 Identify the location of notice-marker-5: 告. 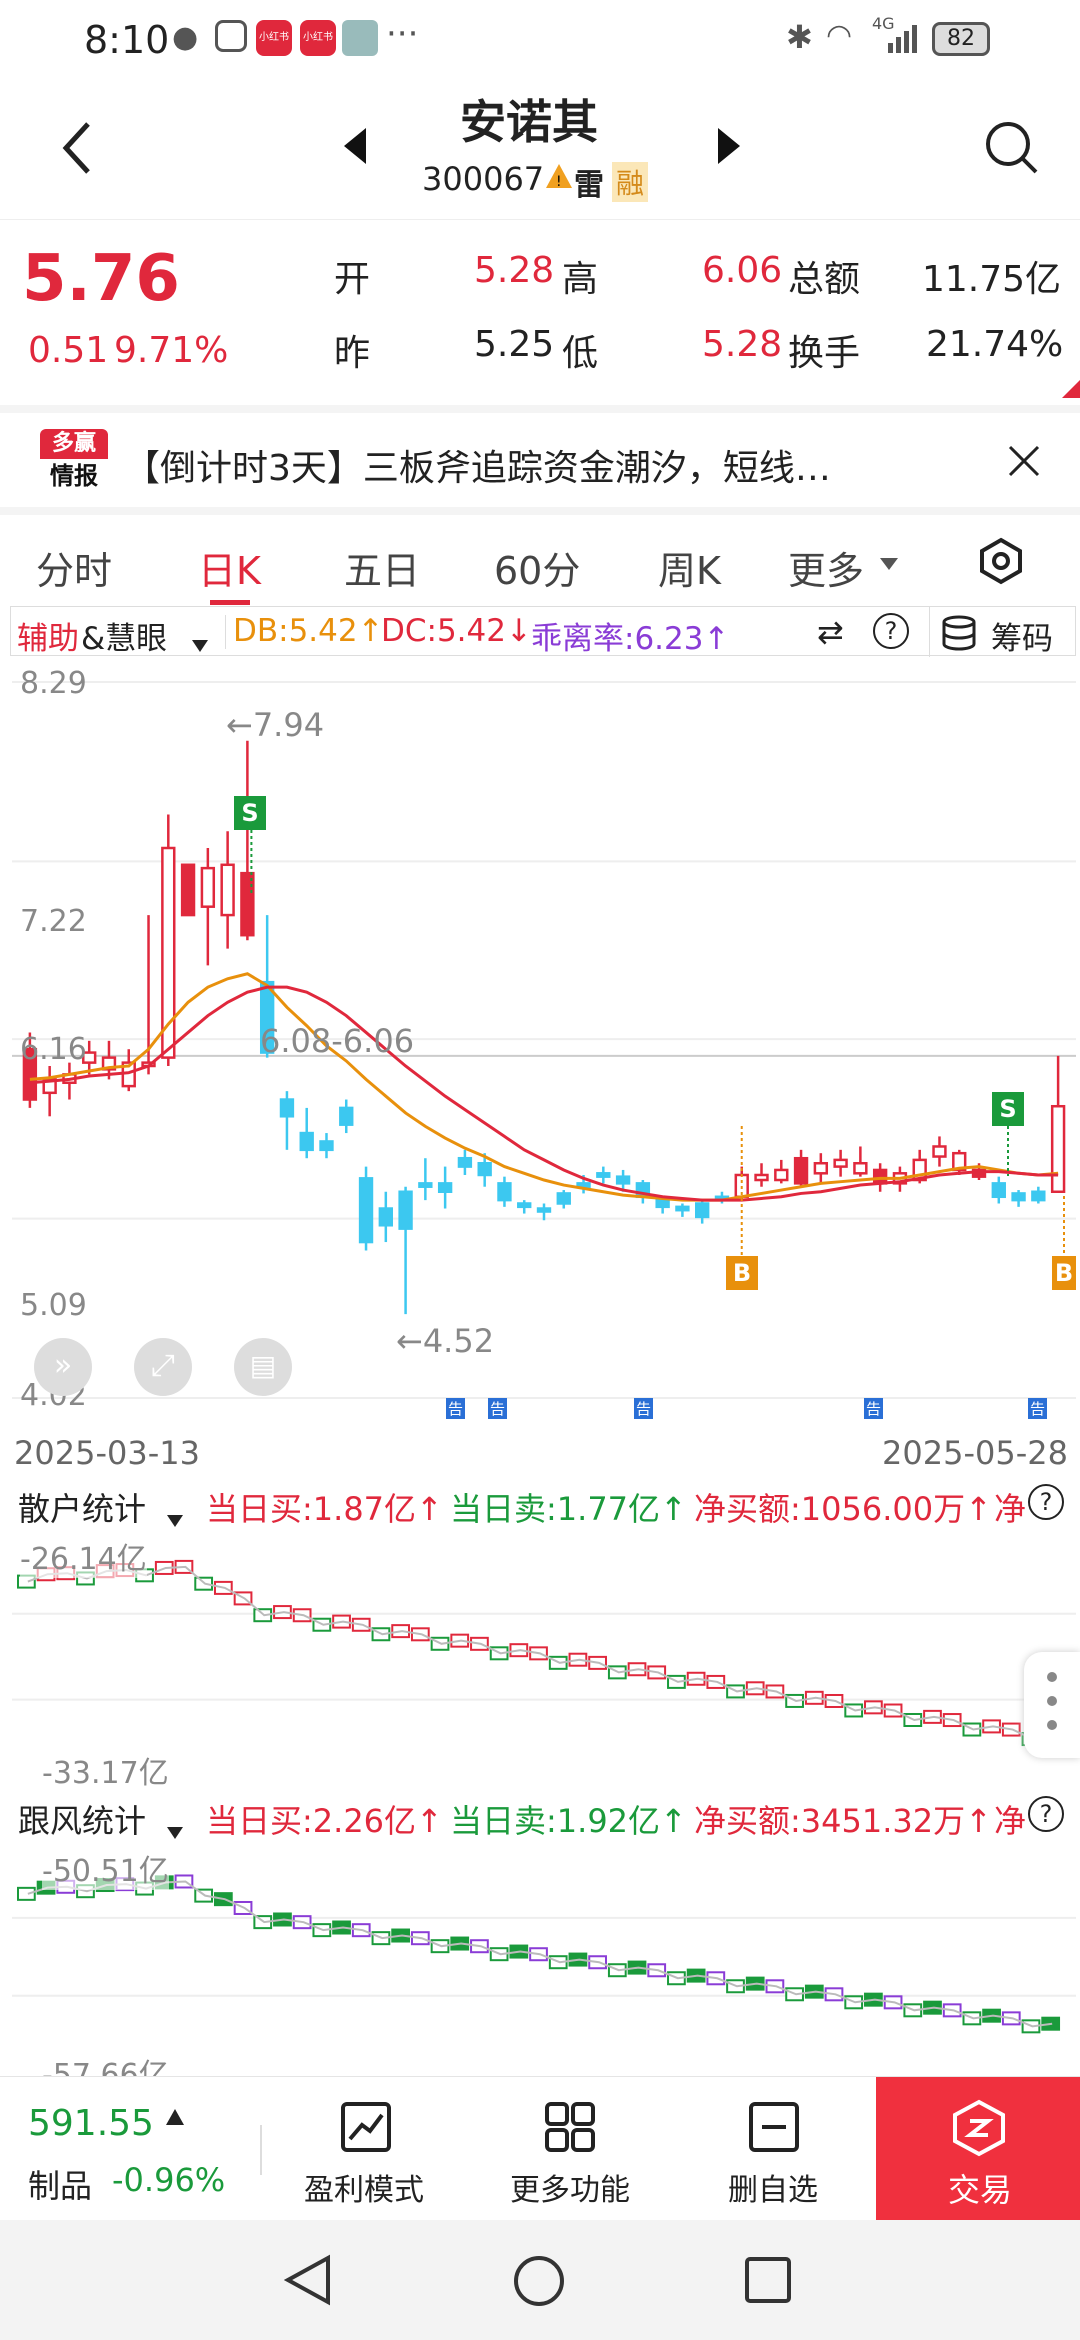
(1038, 1408).